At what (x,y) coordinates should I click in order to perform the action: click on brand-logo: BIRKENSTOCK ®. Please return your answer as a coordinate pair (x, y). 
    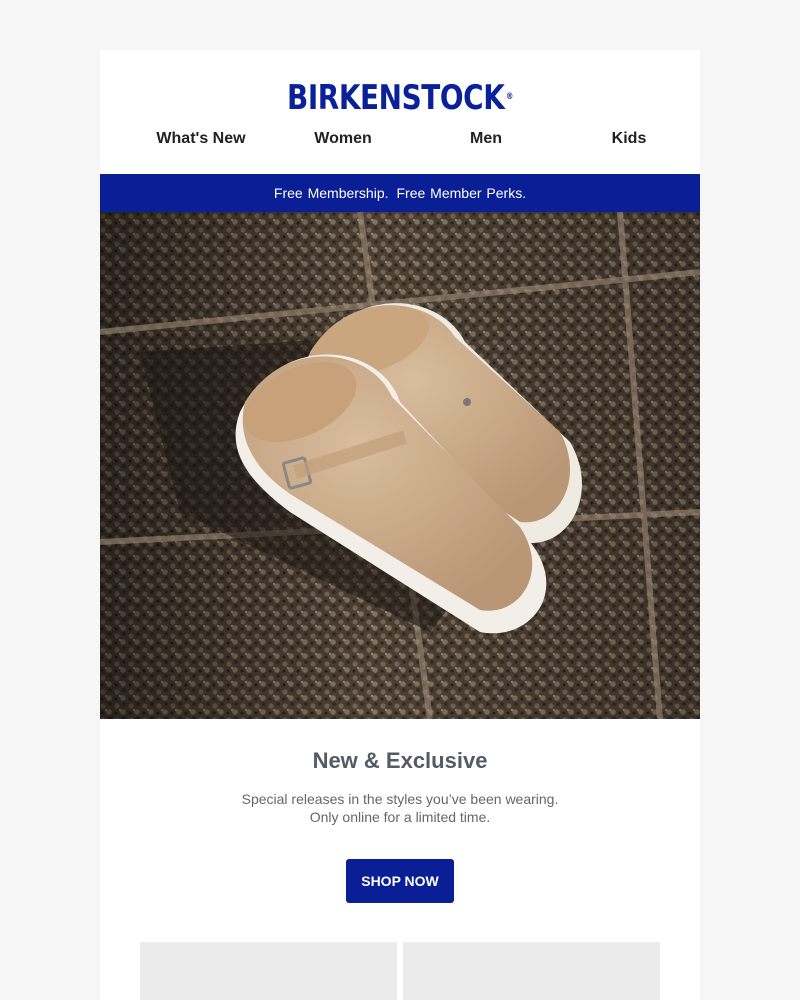
    Looking at the image, I should click on (400, 98).